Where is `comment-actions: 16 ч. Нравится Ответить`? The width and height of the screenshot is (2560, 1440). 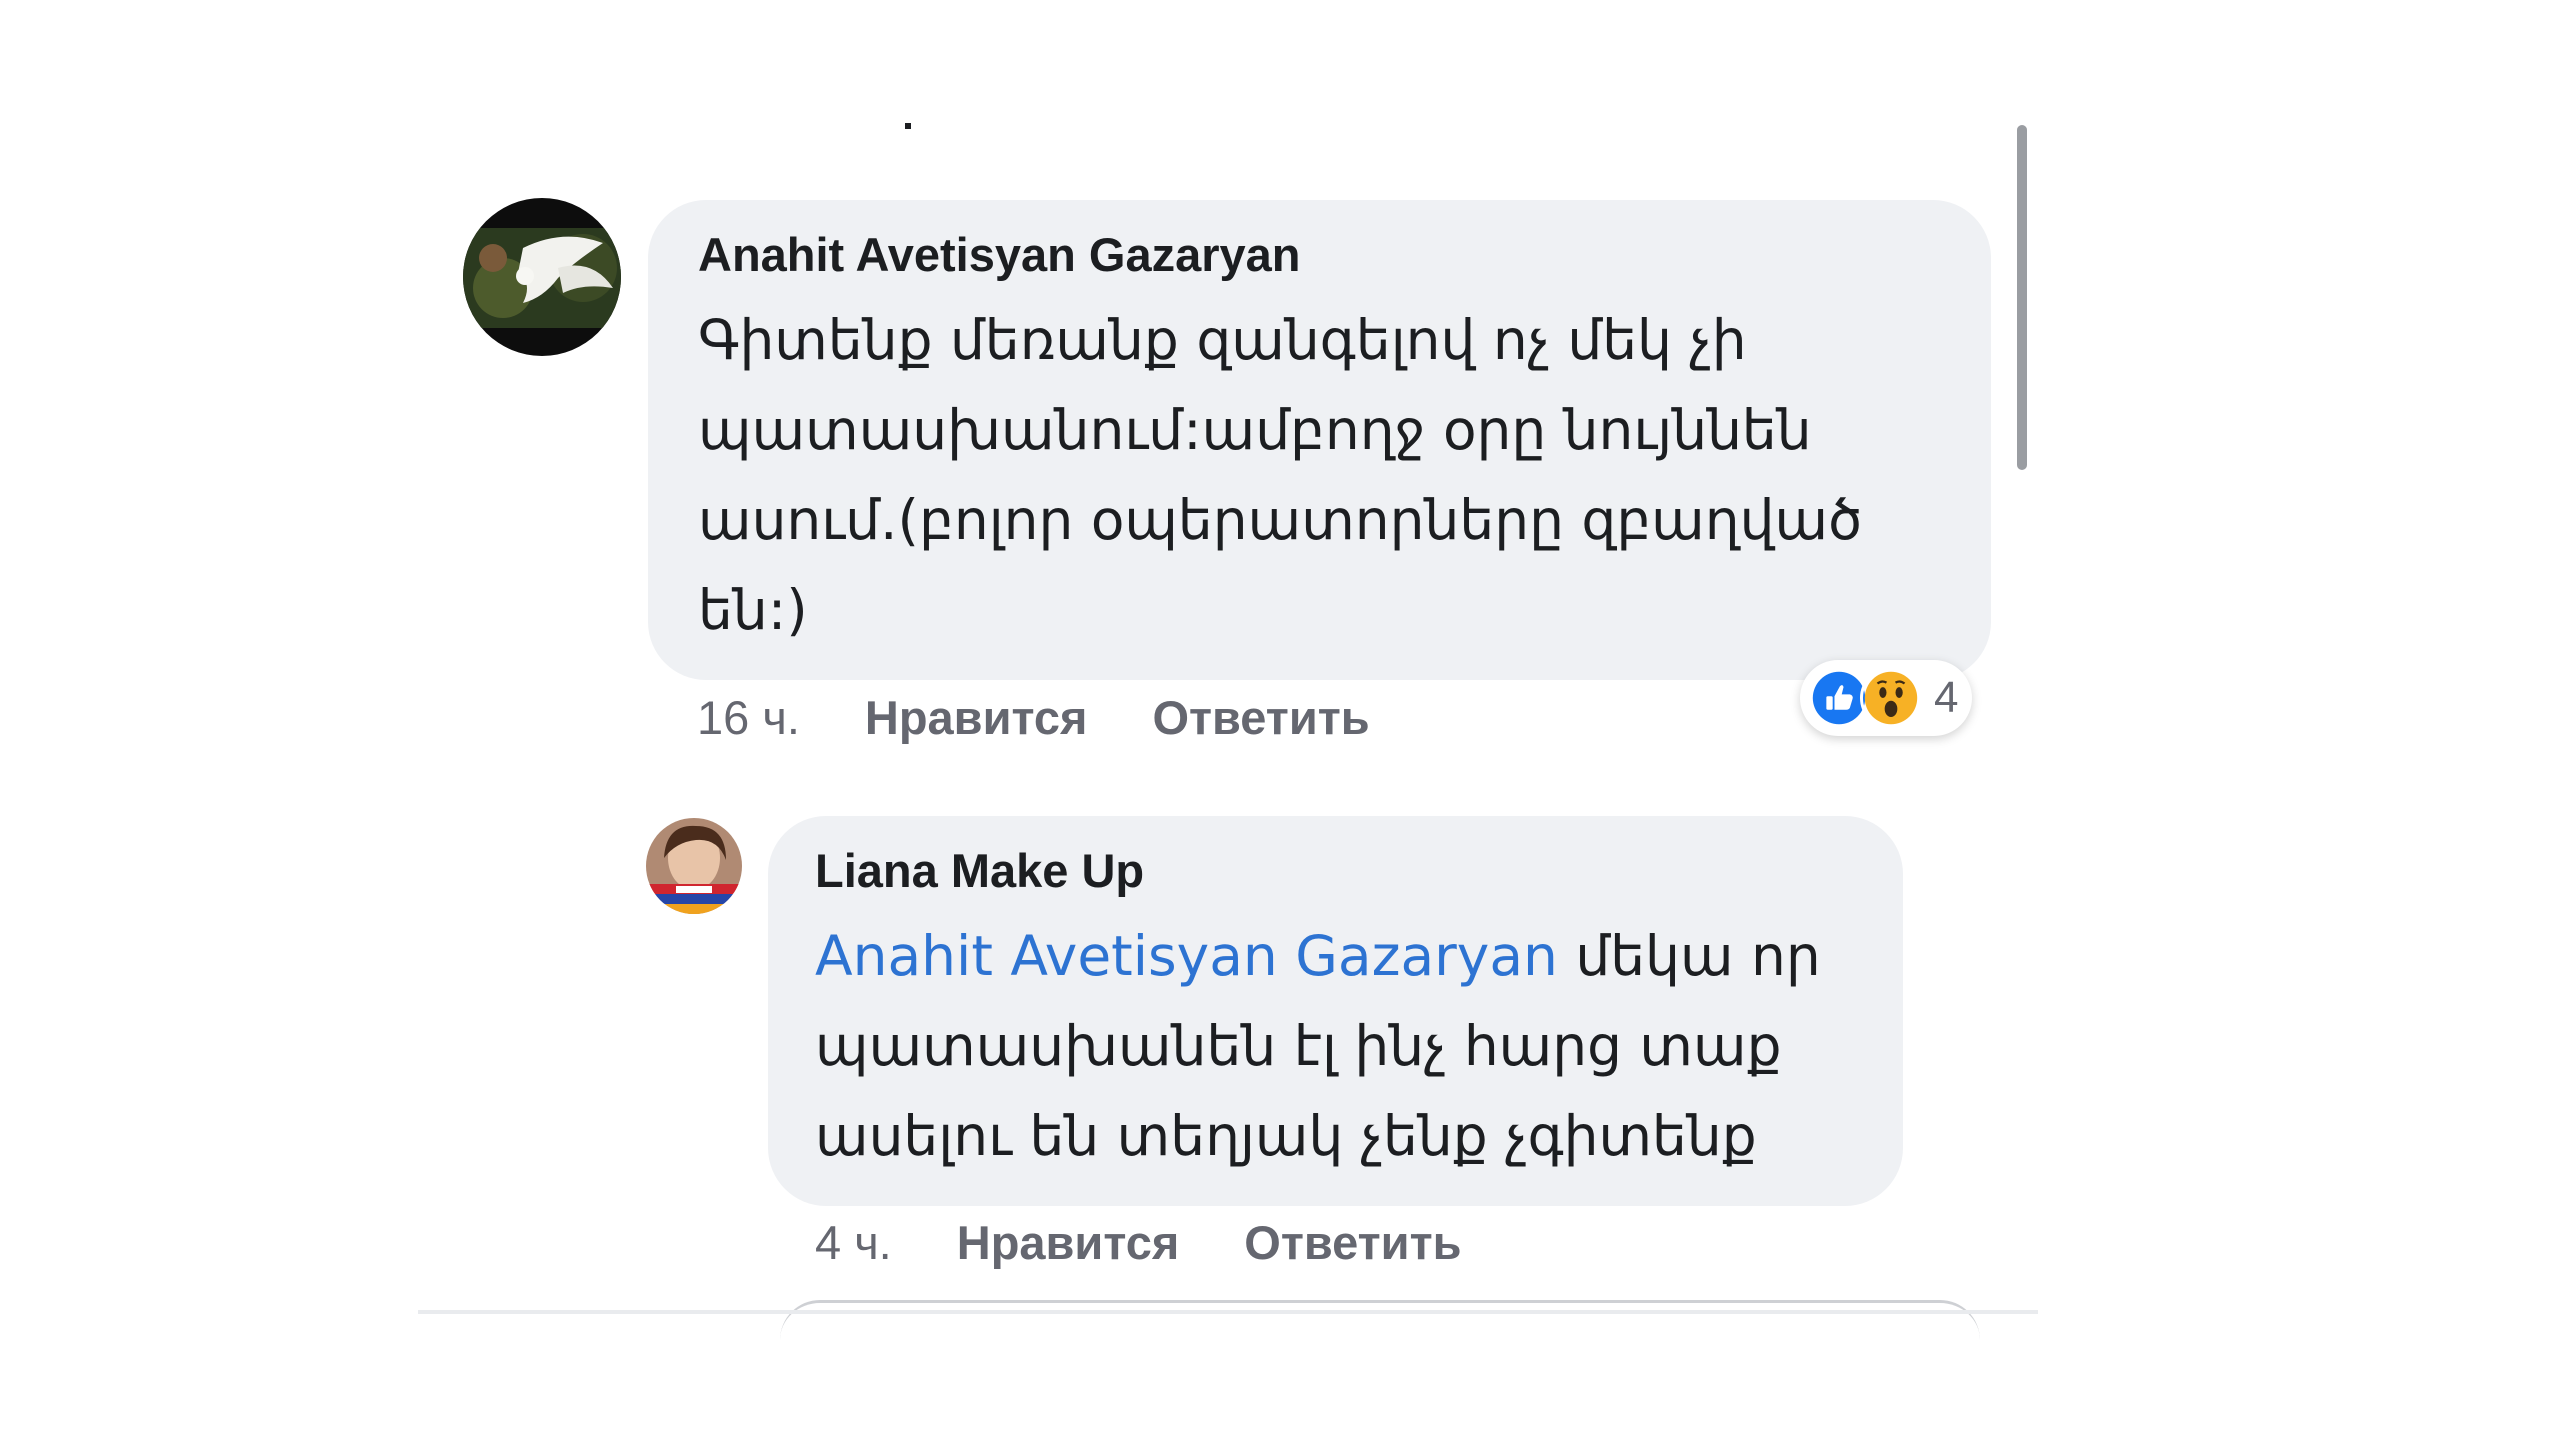
comment-actions: 16 ч. Нравится Ответить is located at coordinates (1066, 717).